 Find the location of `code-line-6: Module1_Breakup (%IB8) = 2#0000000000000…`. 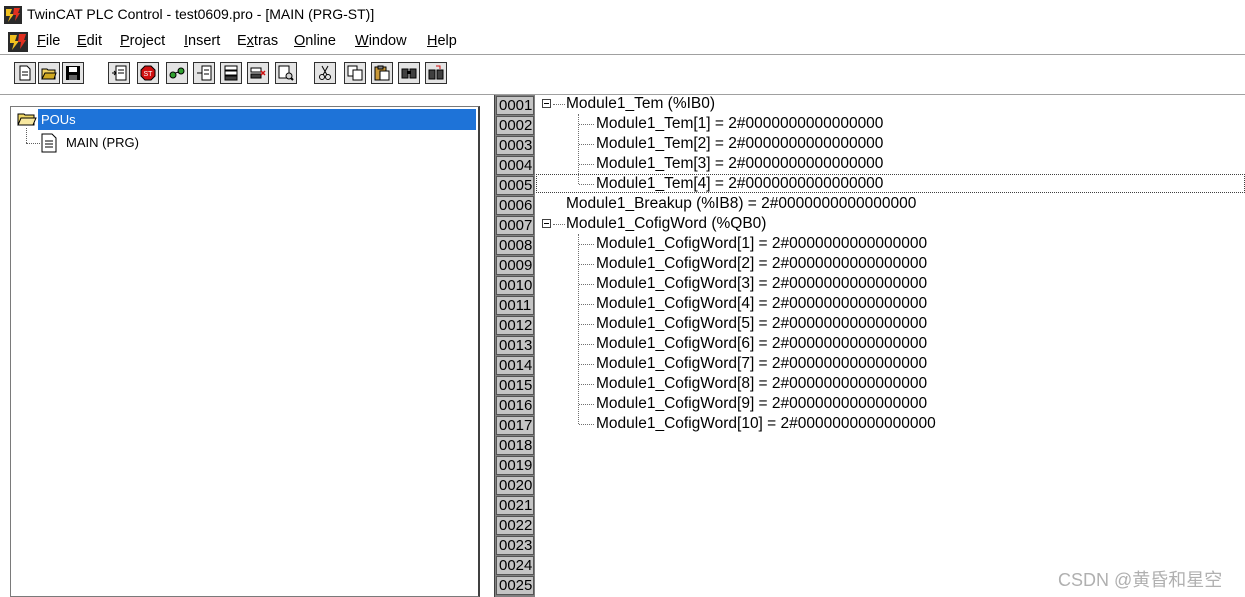

code-line-6: Module1_Breakup (%IB8) = 2#0000000000000… is located at coordinates (741, 204).